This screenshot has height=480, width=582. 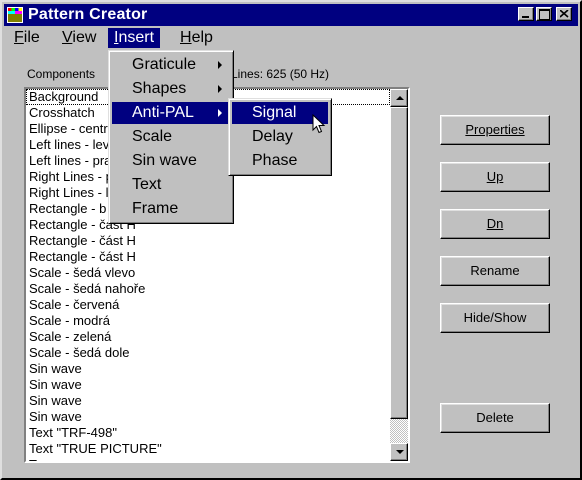 What do you see at coordinates (208, 449) in the screenshot?
I see `list-item: Text "TRUE PICTURE"` at bounding box center [208, 449].